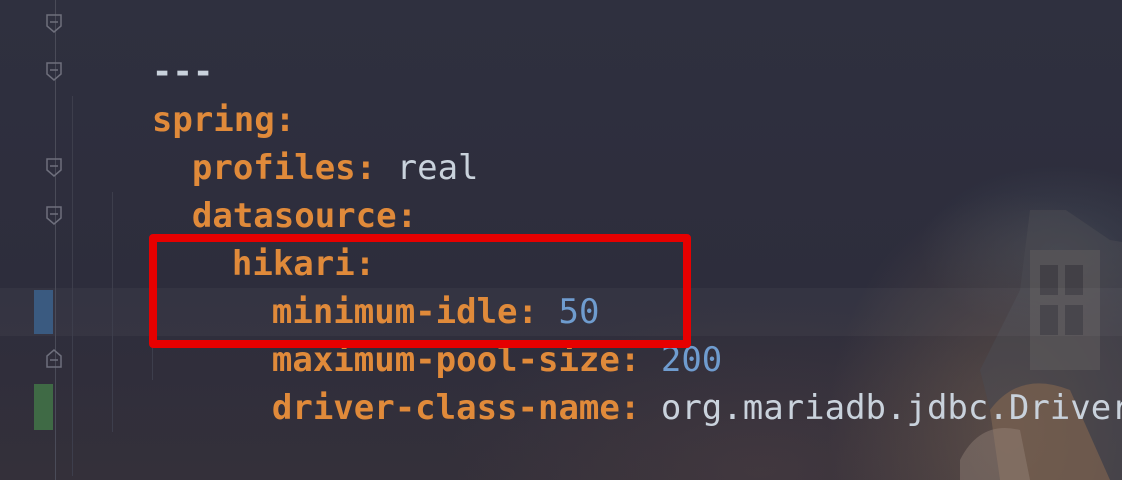  Describe the element at coordinates (31, 240) in the screenshot. I see `editor-gutter` at that location.